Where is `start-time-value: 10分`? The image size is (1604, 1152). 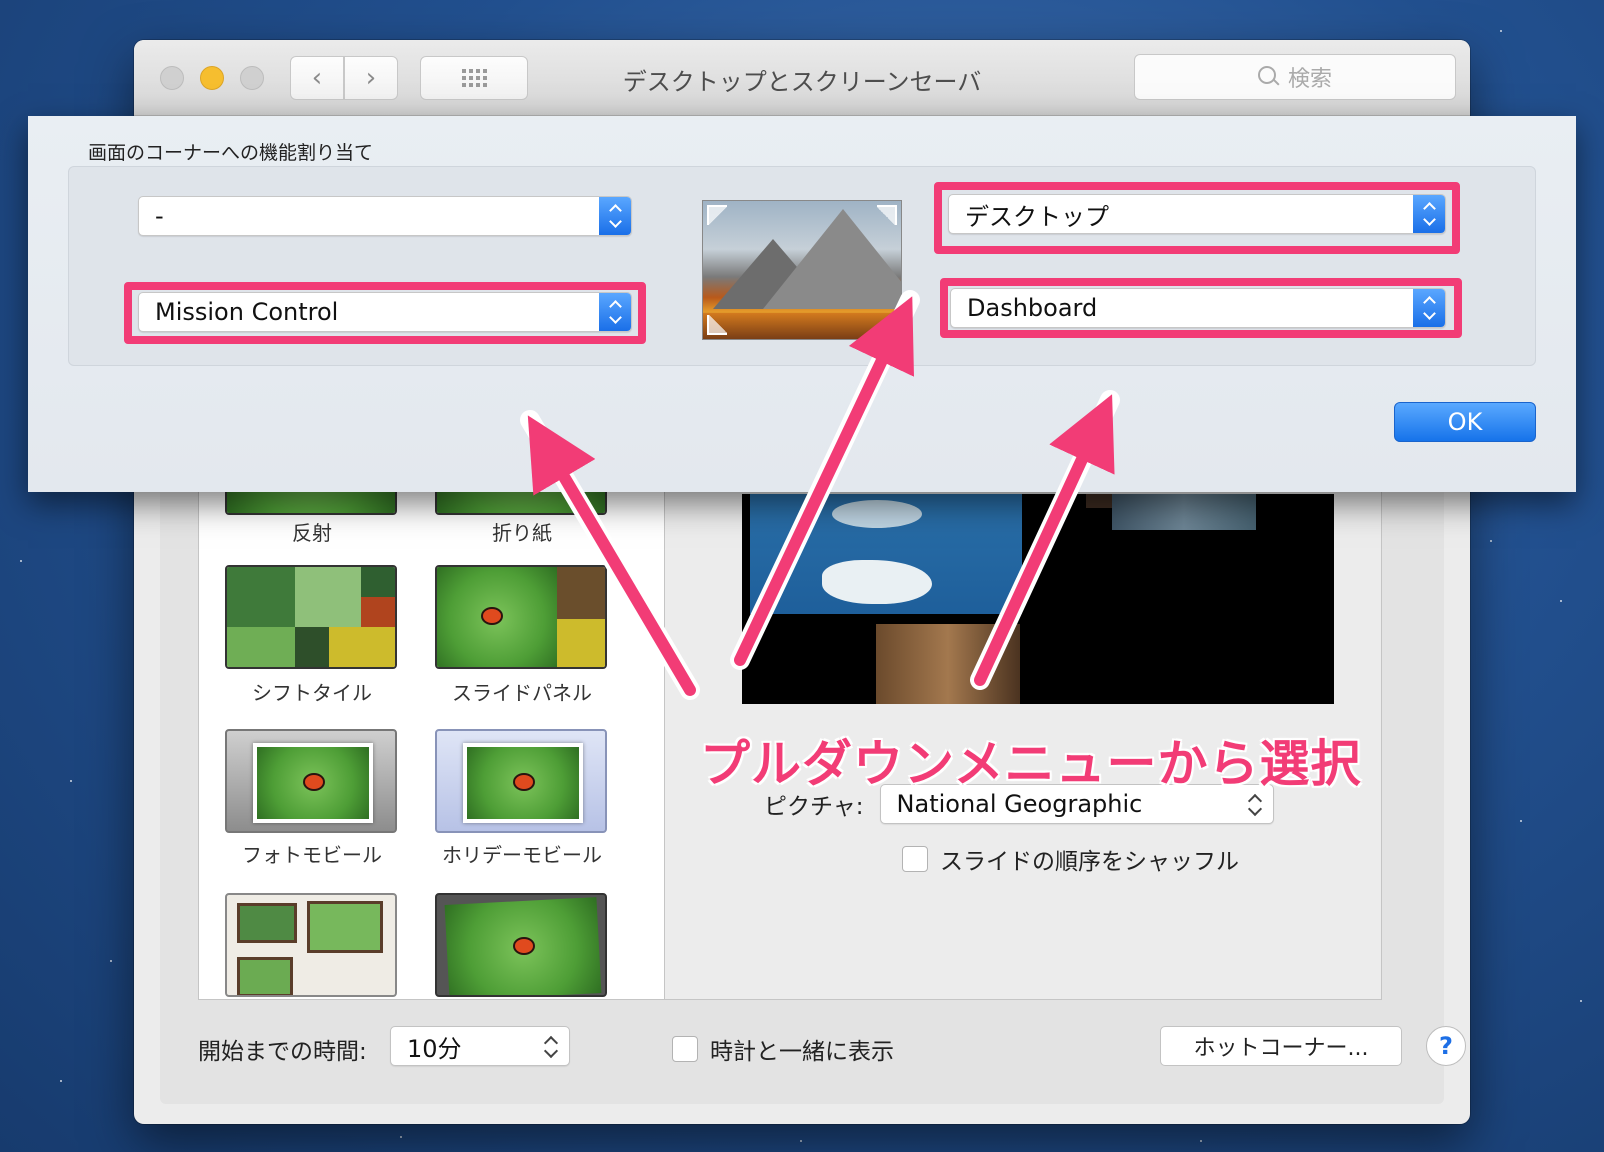
start-time-value: 10分 is located at coordinates (434, 1048).